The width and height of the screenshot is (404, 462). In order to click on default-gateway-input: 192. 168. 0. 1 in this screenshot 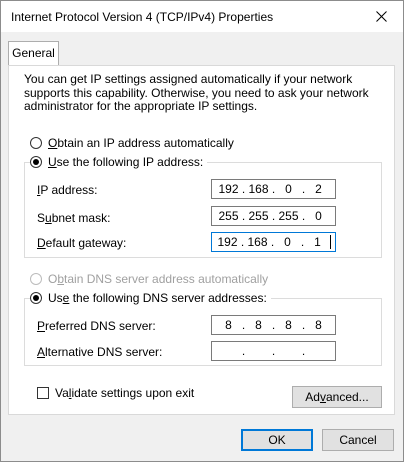, I will do `click(273, 242)`.